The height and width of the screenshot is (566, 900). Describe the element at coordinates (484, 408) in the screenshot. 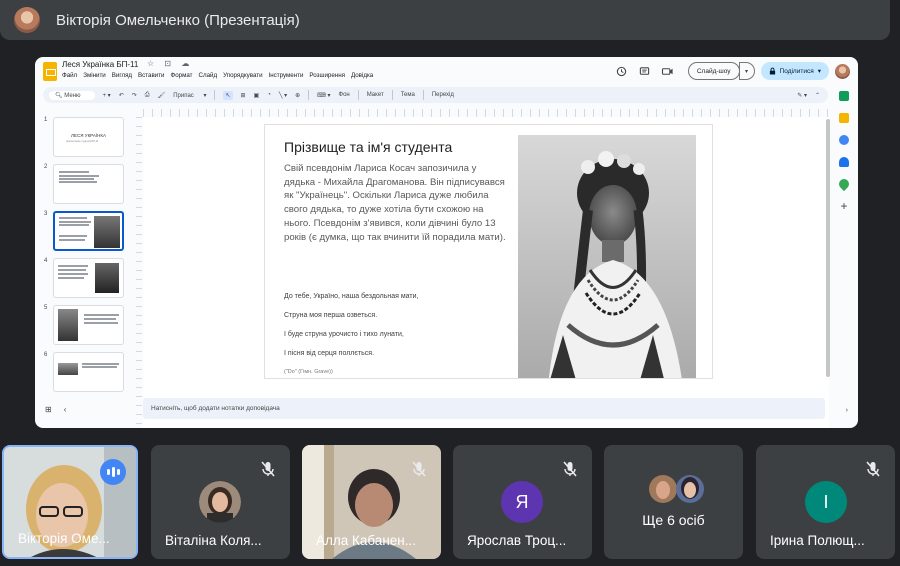

I see `speaker-notes: Натисніть, щоб додати нотатки доповідача` at that location.